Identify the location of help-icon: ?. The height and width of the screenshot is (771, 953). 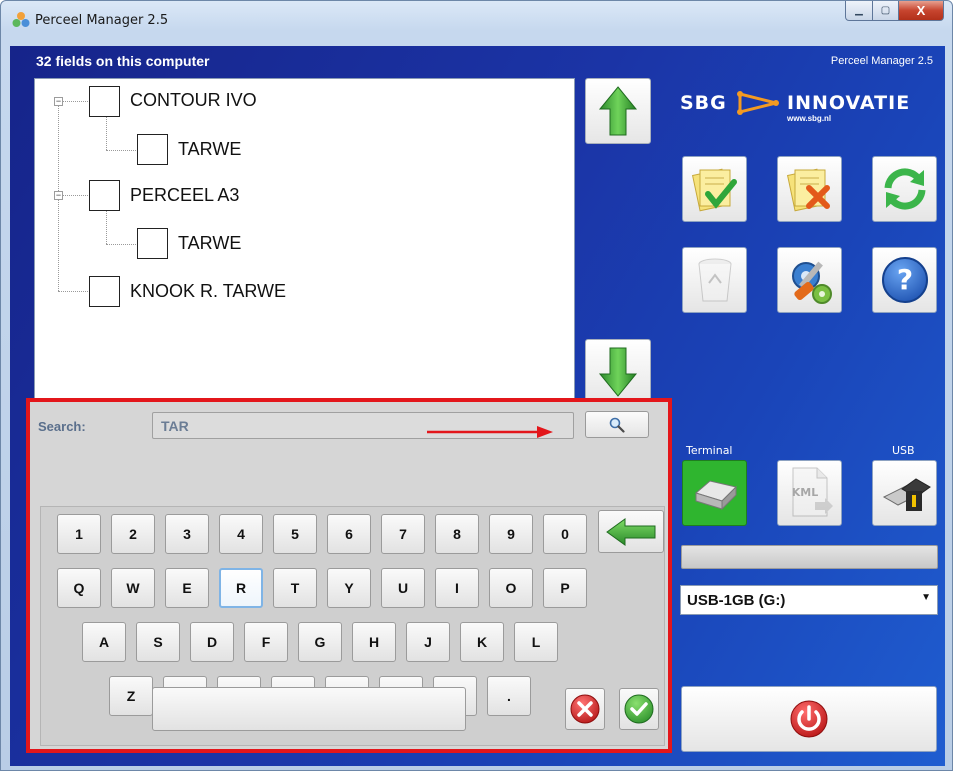
(904, 280).